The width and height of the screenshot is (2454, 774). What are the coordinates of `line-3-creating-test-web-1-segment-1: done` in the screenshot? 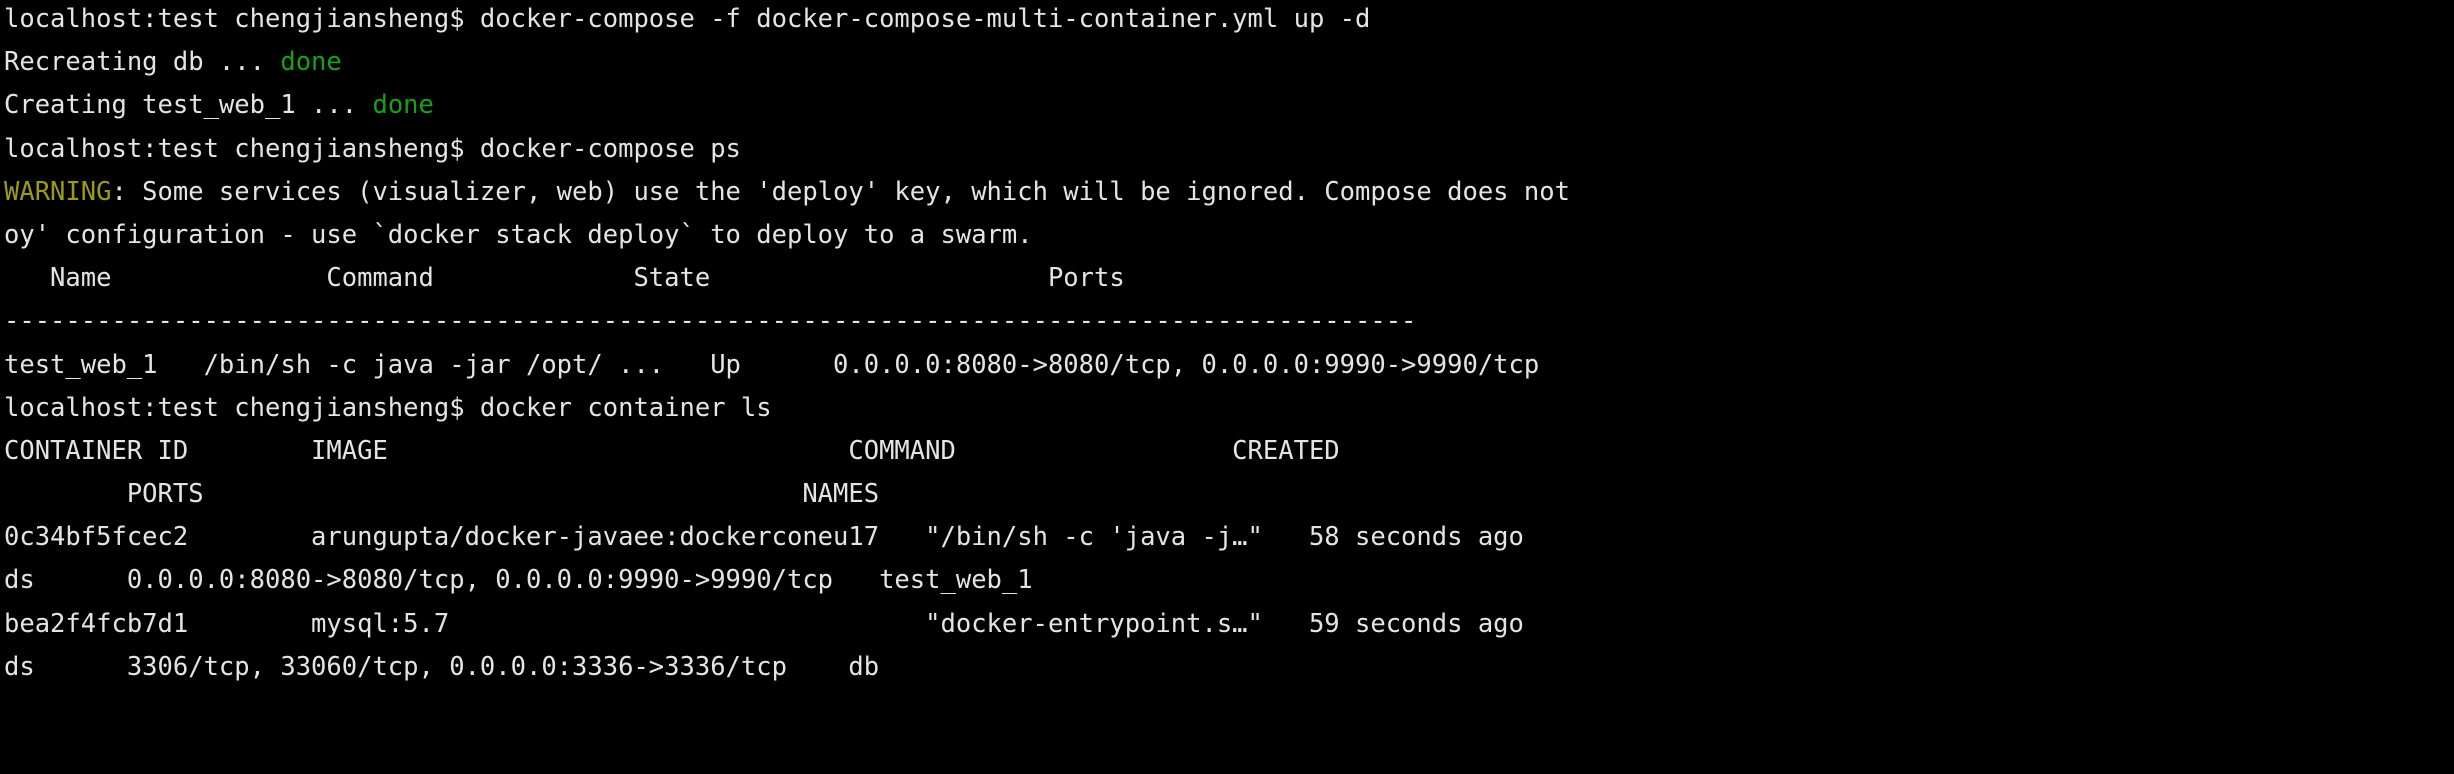 It's located at (403, 105).